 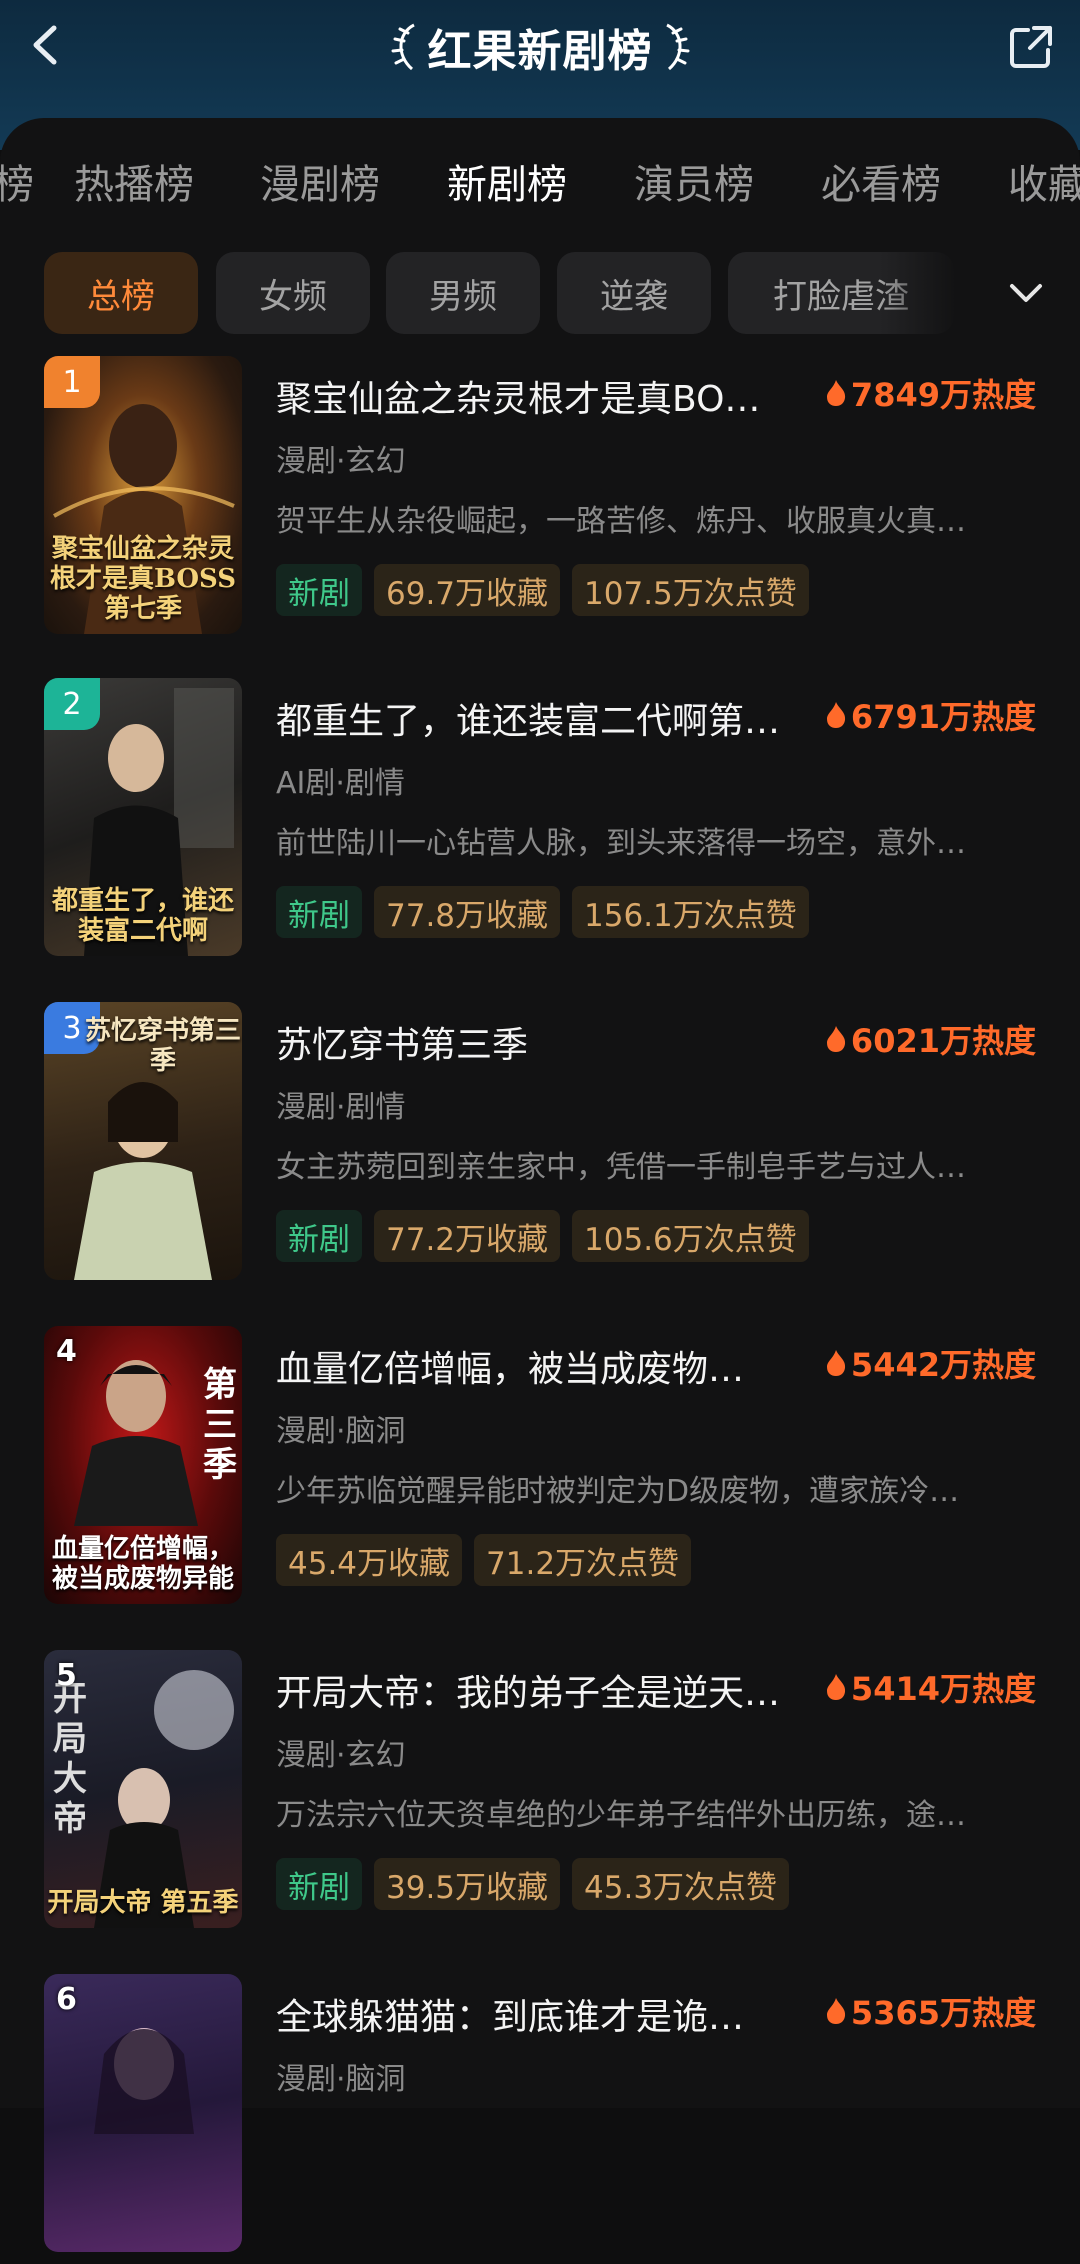 I want to click on cover-image: 2 都重生了，谁还装富二代啊, so click(x=143, y=817).